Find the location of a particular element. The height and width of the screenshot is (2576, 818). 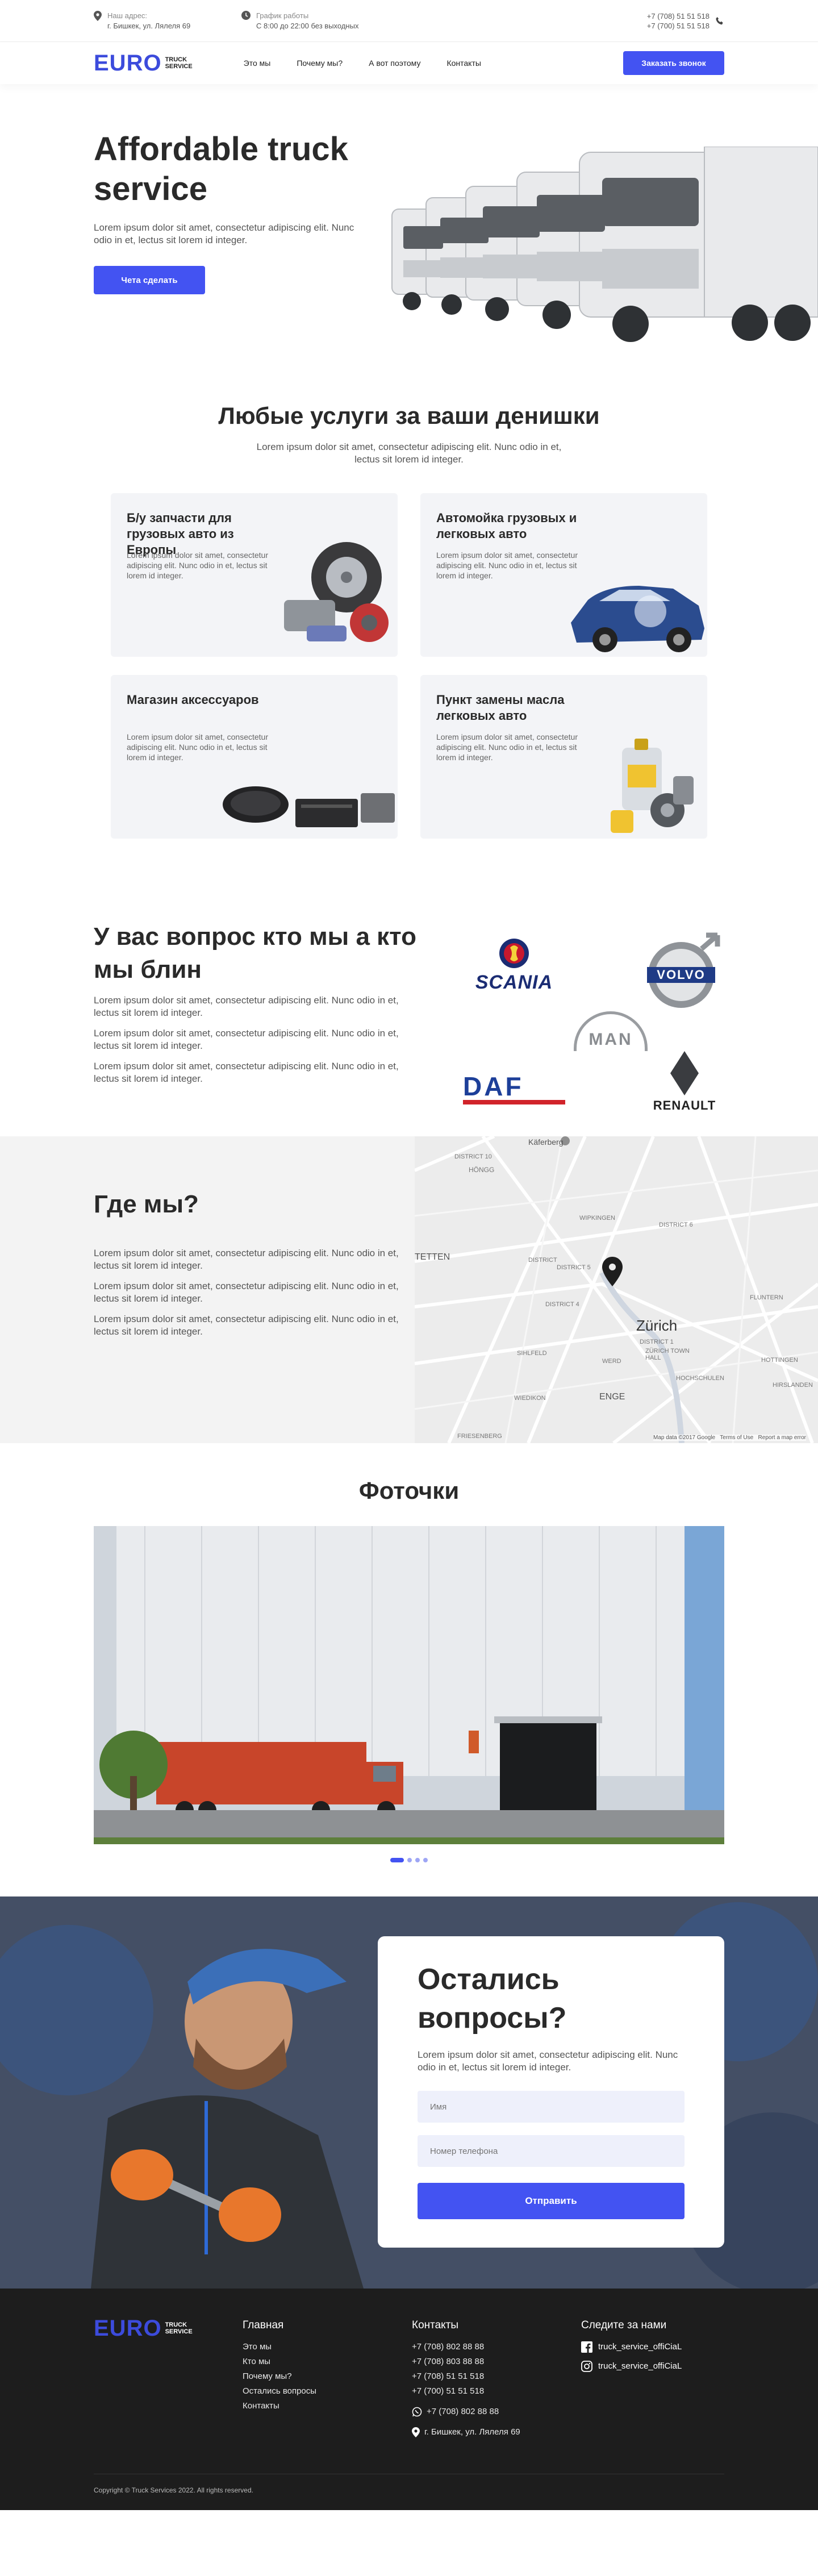

footer-phone: +7 (708) 803 88 88 is located at coordinates (466, 2361).